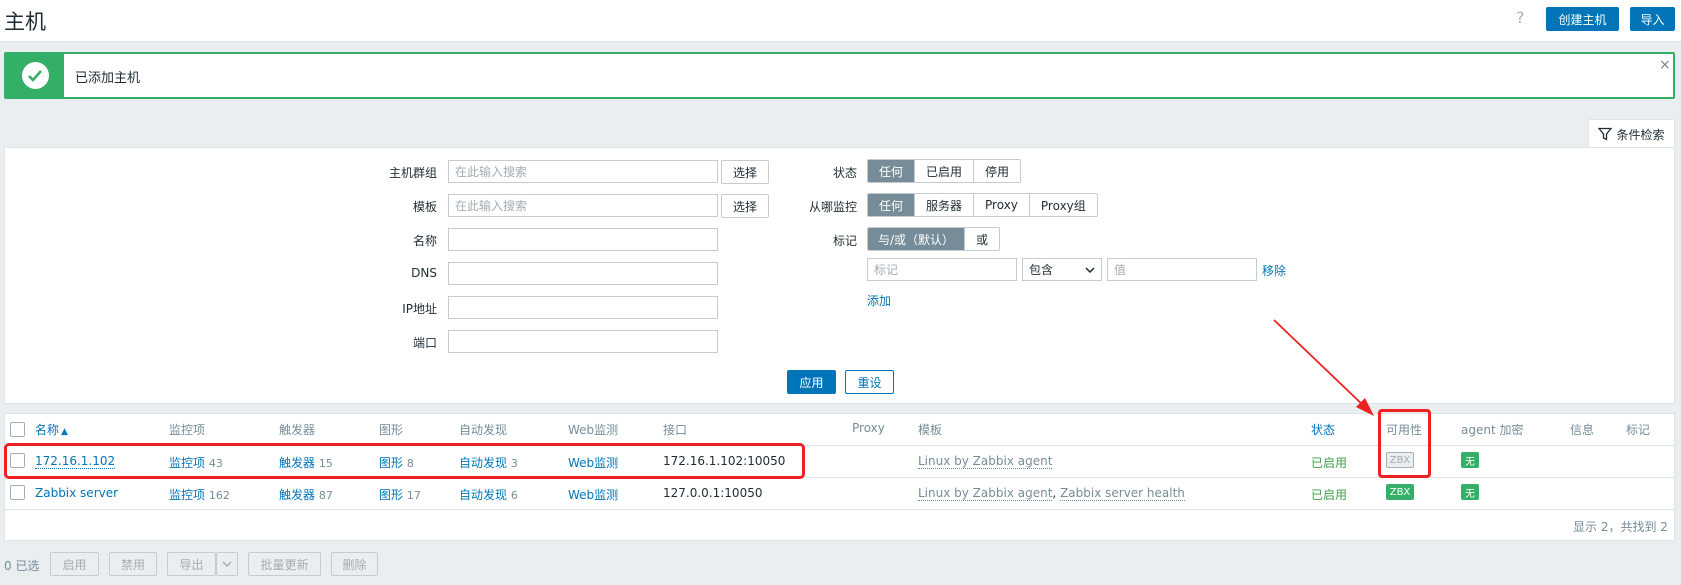  Describe the element at coordinates (844, 241) in the screenshot. I see `tags-label: 标记` at that location.